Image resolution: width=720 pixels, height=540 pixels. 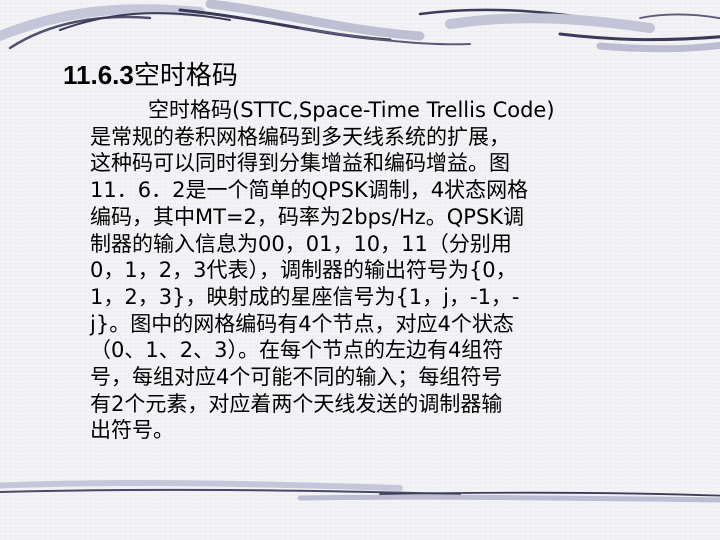 What do you see at coordinates (351, 110) in the screenshot?
I see `body-line: 空时格码(STTC,Space-Time Trellis Code)` at bounding box center [351, 110].